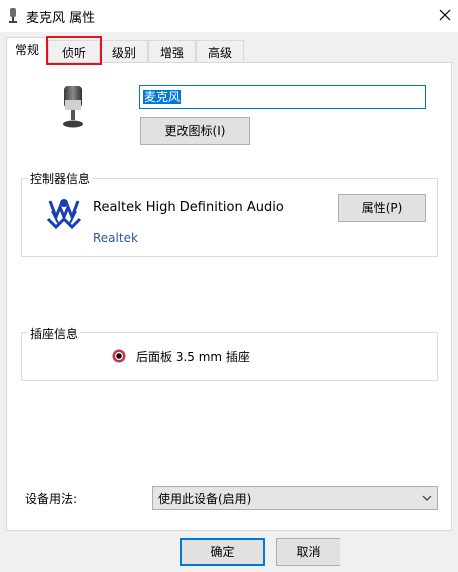  I want to click on chevron-down-icon, so click(427, 498).